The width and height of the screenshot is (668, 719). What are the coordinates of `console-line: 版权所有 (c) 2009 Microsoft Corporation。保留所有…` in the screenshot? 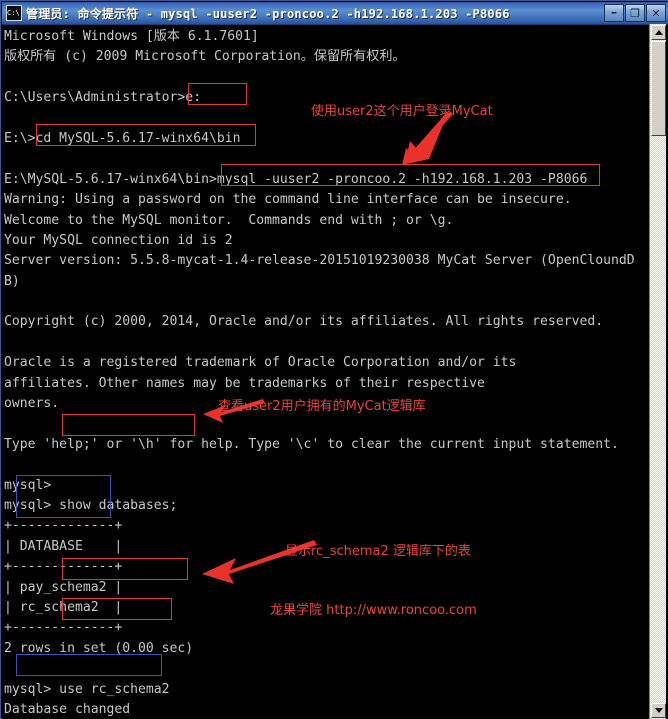 It's located at (205, 57).